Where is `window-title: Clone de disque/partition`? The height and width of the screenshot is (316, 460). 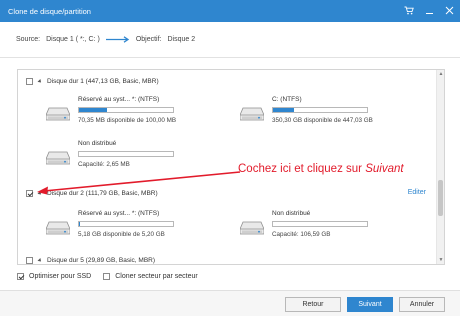
window-title: Clone de disque/partition is located at coordinates (49, 11).